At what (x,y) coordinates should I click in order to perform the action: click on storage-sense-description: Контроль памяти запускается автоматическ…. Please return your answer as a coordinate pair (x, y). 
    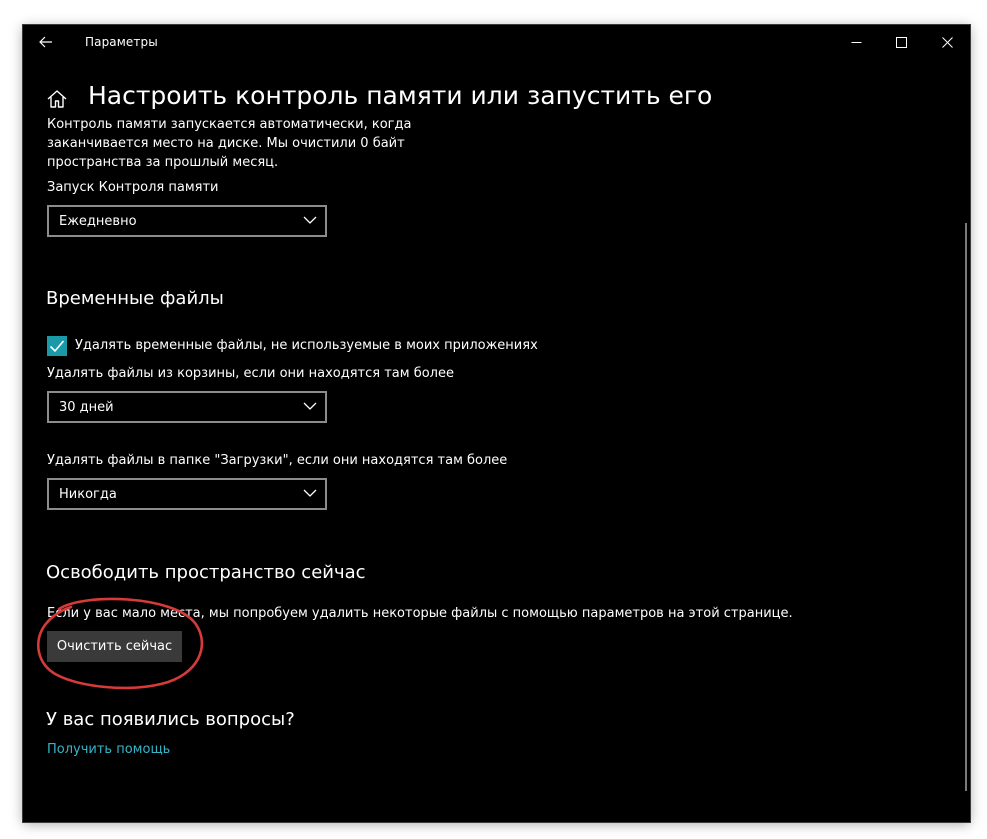
    Looking at the image, I should click on (229, 143).